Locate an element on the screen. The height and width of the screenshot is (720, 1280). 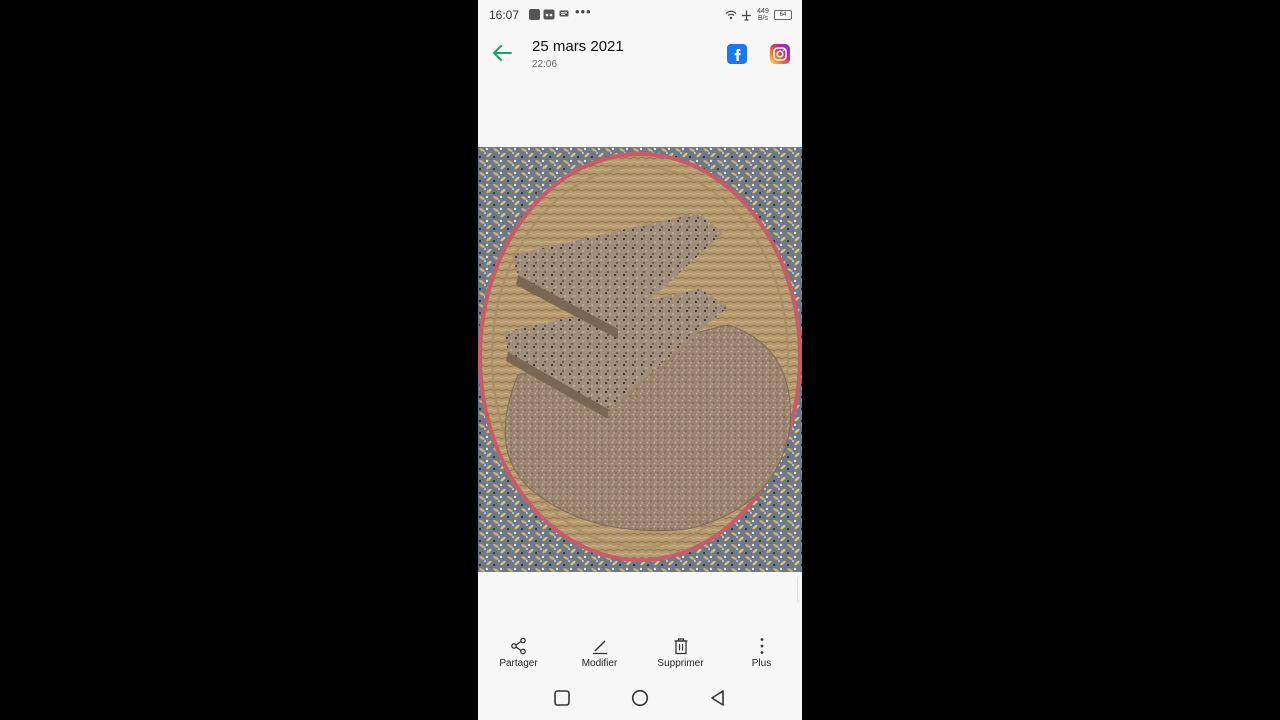
share-button: Partager is located at coordinates (518, 652).